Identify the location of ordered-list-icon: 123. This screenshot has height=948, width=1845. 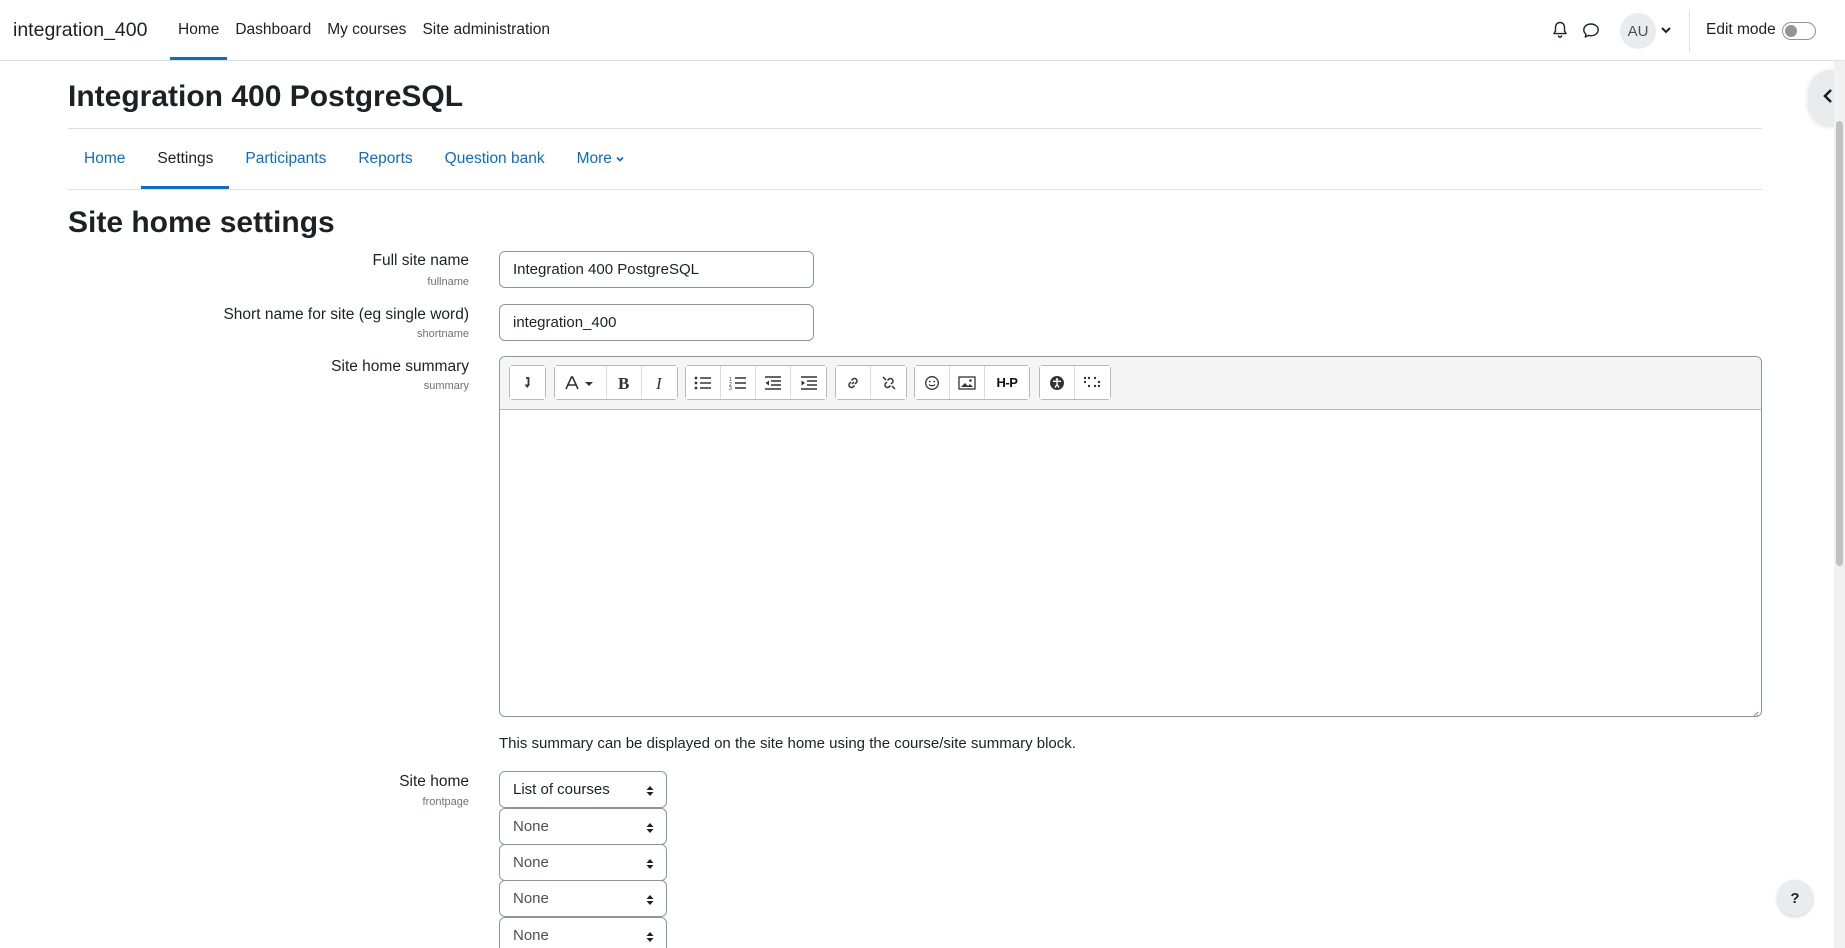
(738, 382).